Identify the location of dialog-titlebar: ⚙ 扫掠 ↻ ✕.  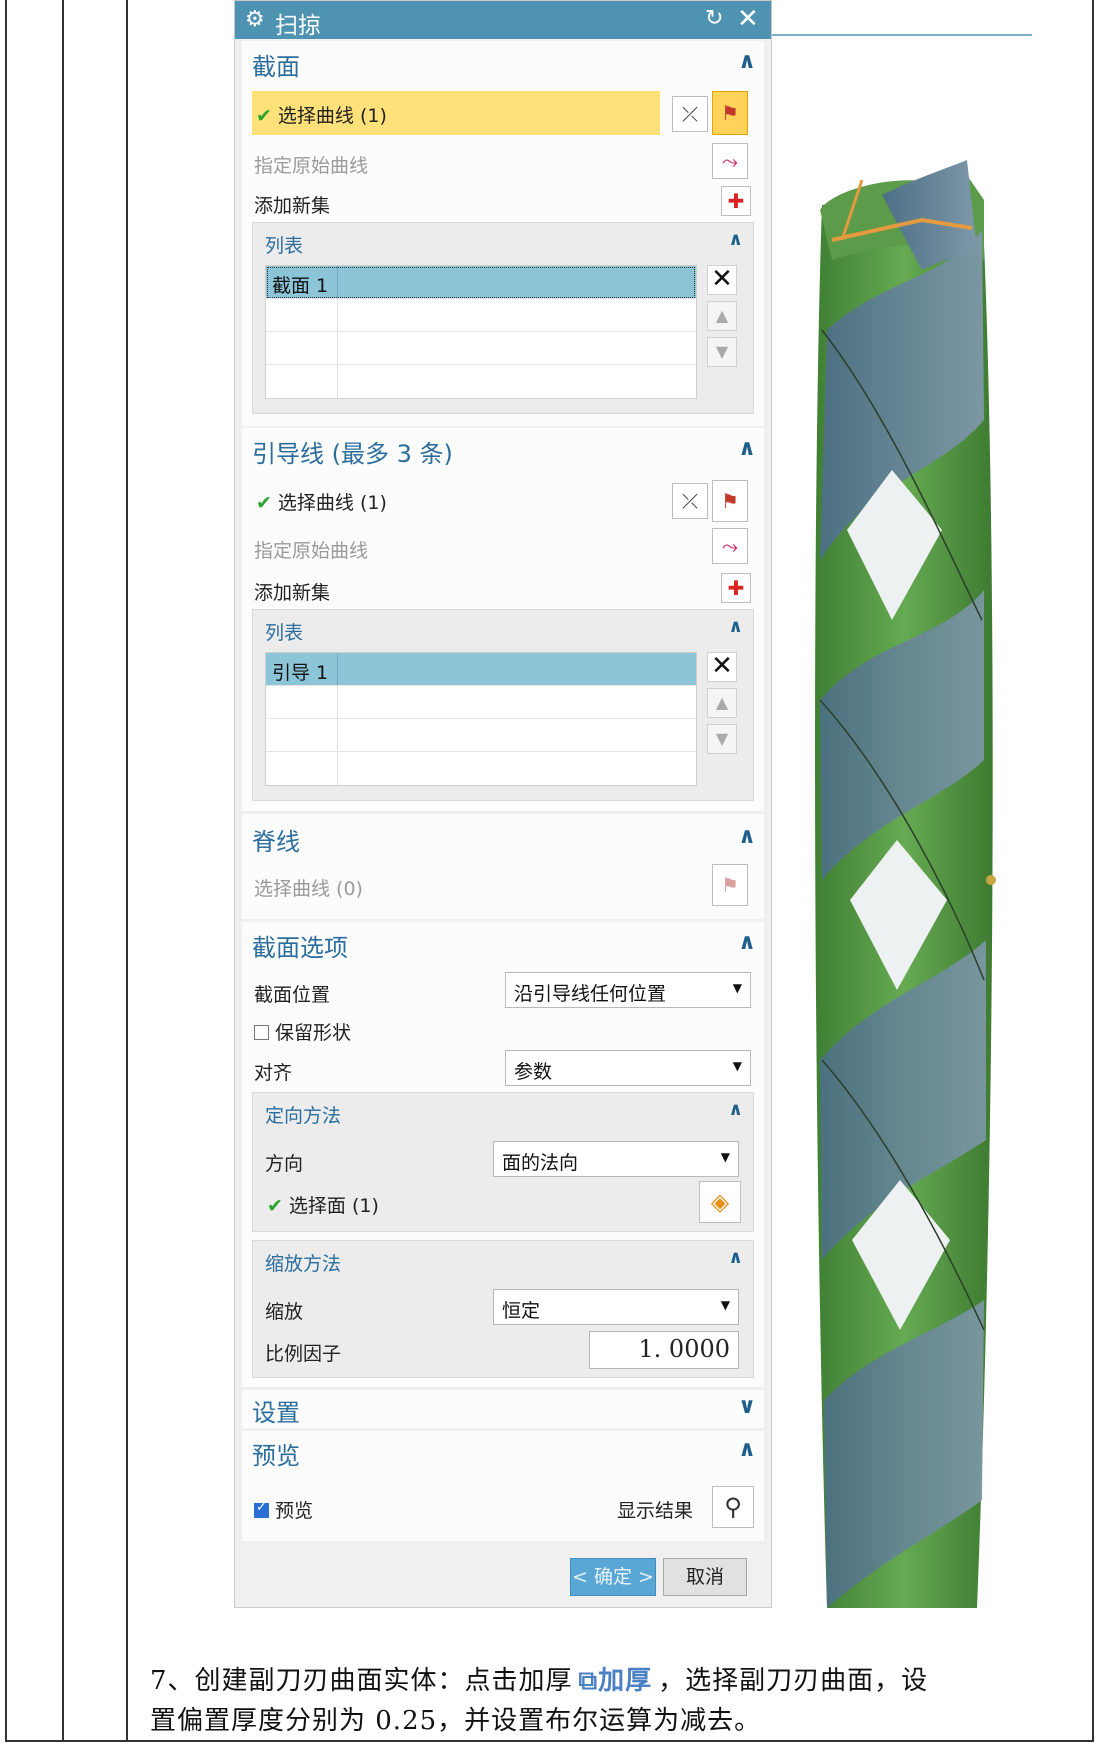
(503, 20).